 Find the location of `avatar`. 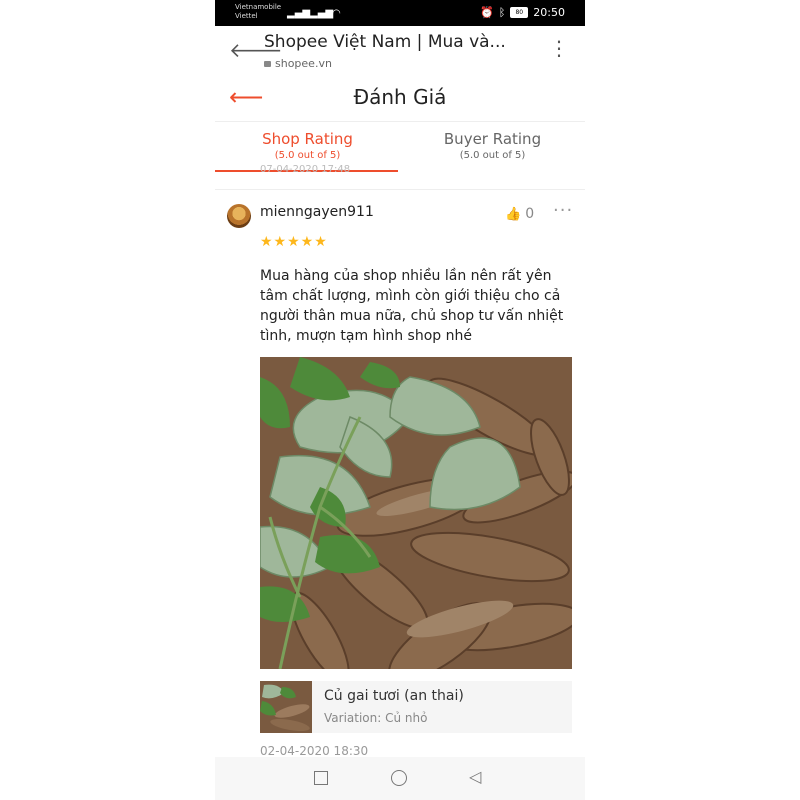

avatar is located at coordinates (239, 216).